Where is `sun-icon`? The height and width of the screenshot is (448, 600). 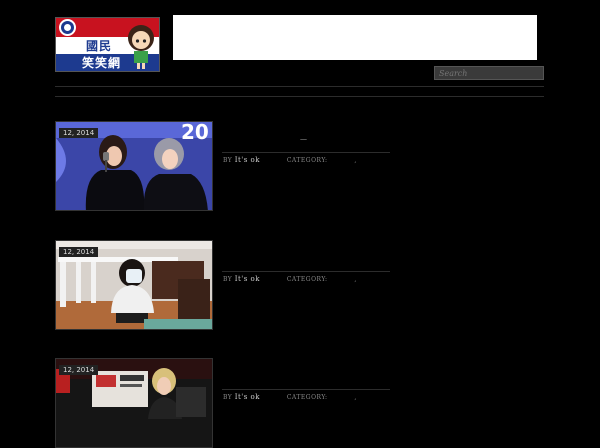
sun-icon is located at coordinates (67, 27).